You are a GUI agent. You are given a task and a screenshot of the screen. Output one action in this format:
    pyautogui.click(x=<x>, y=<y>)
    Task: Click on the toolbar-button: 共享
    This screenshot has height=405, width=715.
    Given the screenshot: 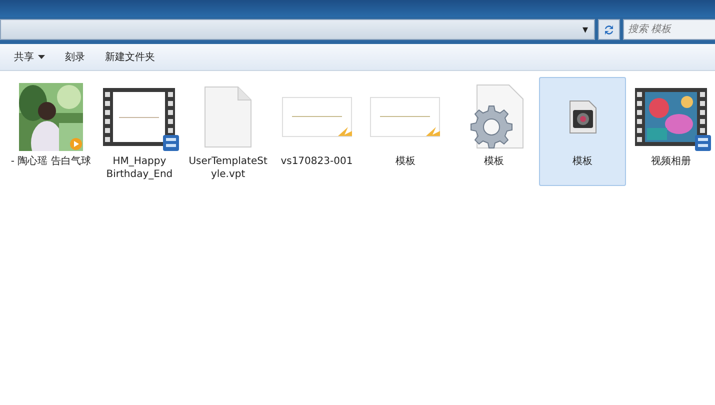 What is the action you would take?
    pyautogui.click(x=29, y=57)
    